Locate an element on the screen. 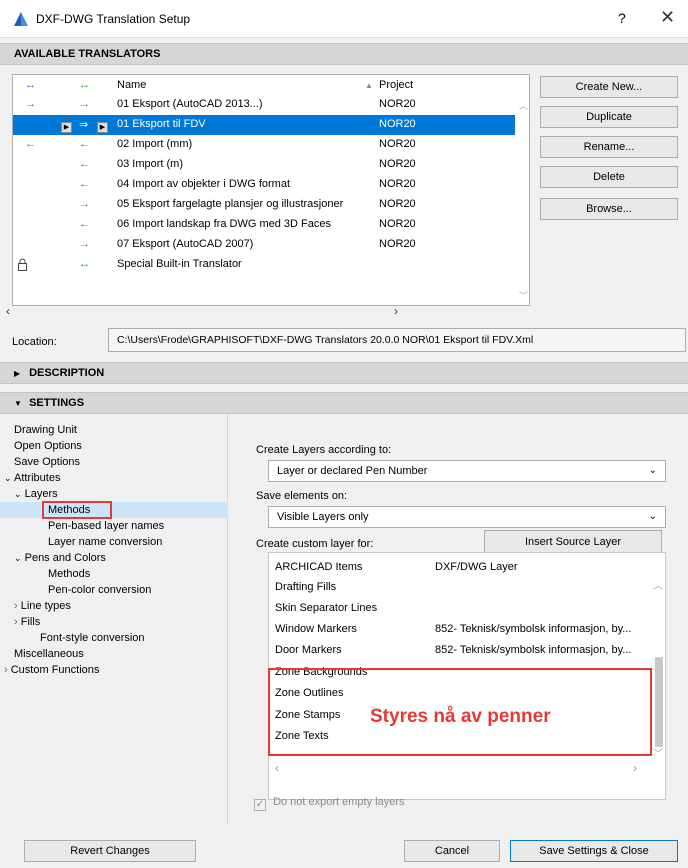 The height and width of the screenshot is (868, 688). expand-caret-icon: ▶ is located at coordinates (17, 373).